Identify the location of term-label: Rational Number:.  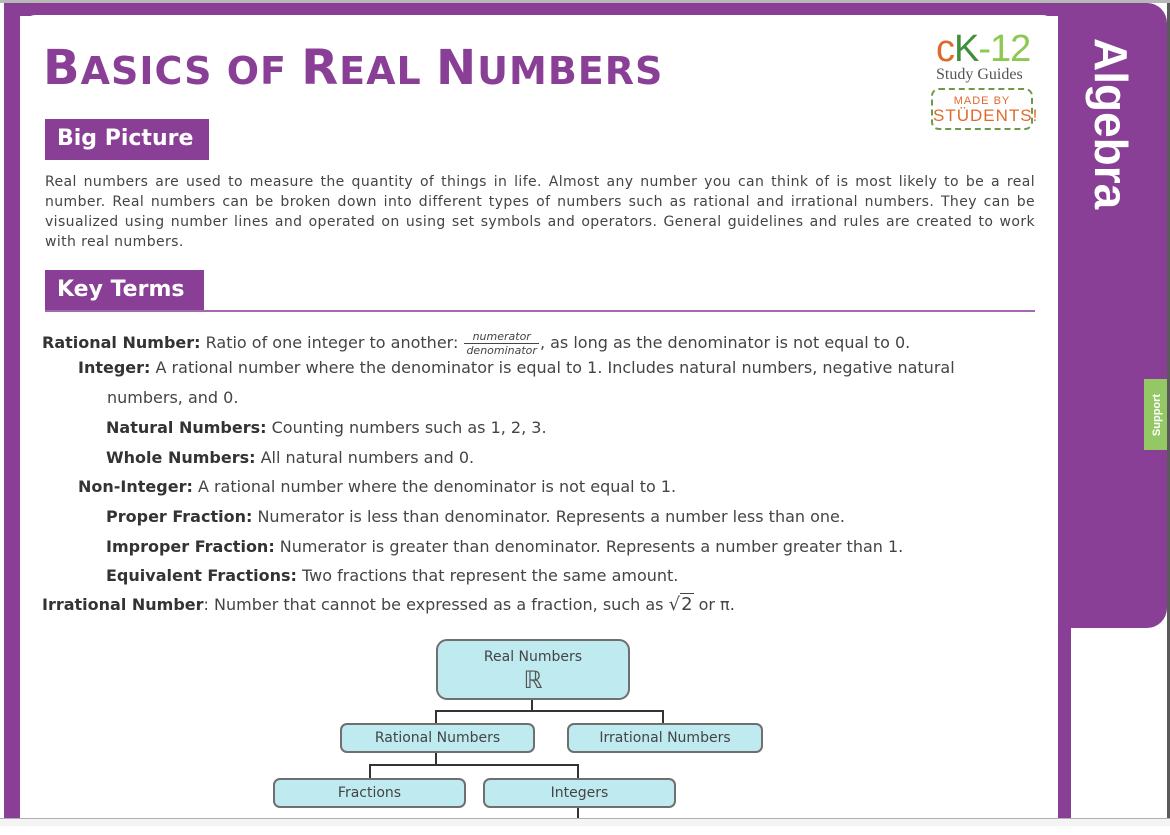
(121, 342).